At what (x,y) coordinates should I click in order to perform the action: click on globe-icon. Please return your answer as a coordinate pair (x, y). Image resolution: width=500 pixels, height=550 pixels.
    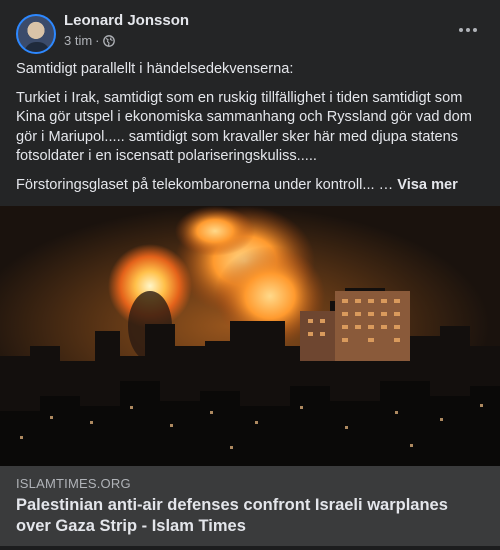
    Looking at the image, I should click on (108, 40).